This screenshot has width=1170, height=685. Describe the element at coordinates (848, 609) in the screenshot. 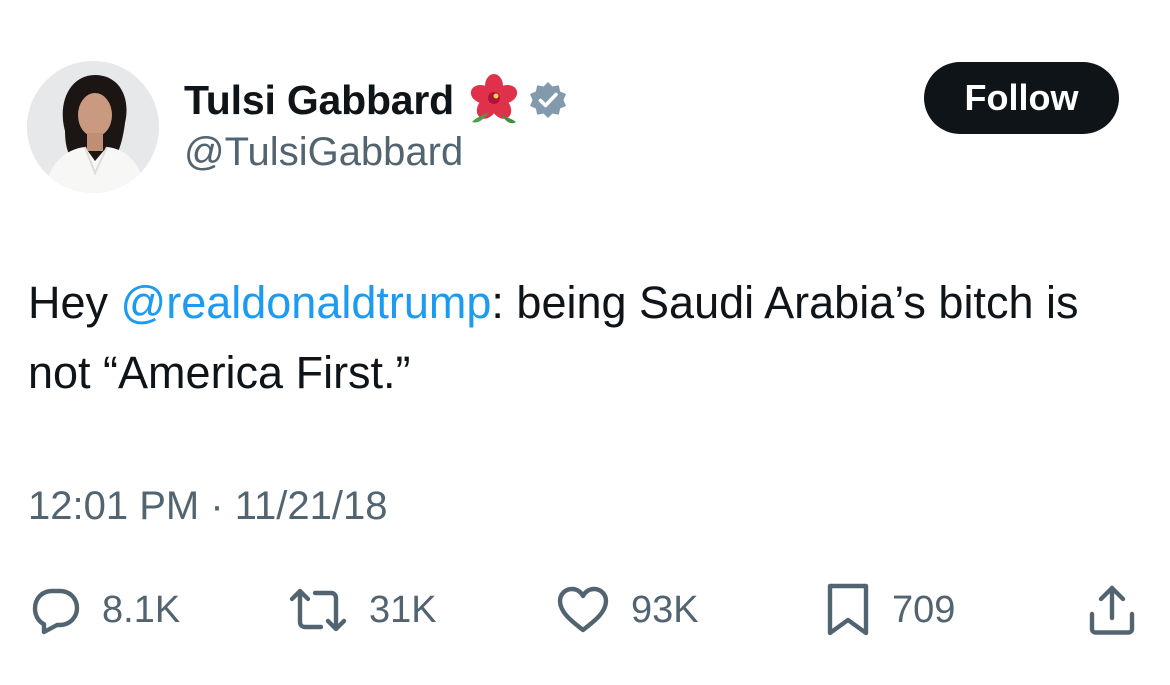

I see `bookmark-icon` at that location.